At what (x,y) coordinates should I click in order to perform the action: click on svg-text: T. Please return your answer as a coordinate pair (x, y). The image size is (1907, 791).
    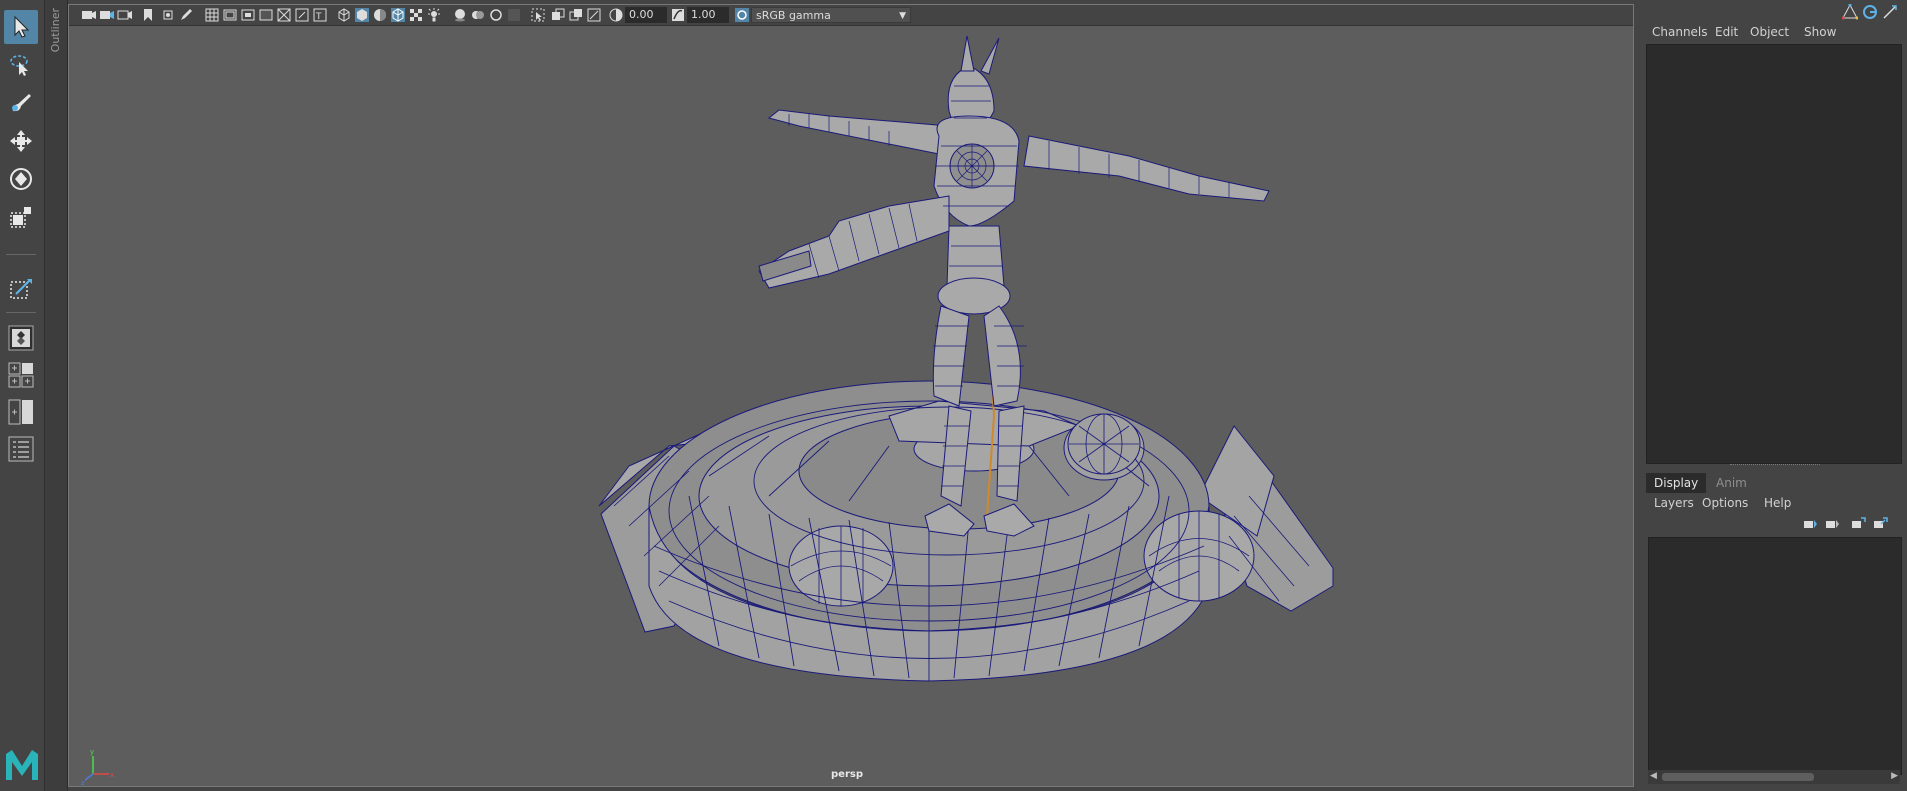
    Looking at the image, I should click on (318, 17).